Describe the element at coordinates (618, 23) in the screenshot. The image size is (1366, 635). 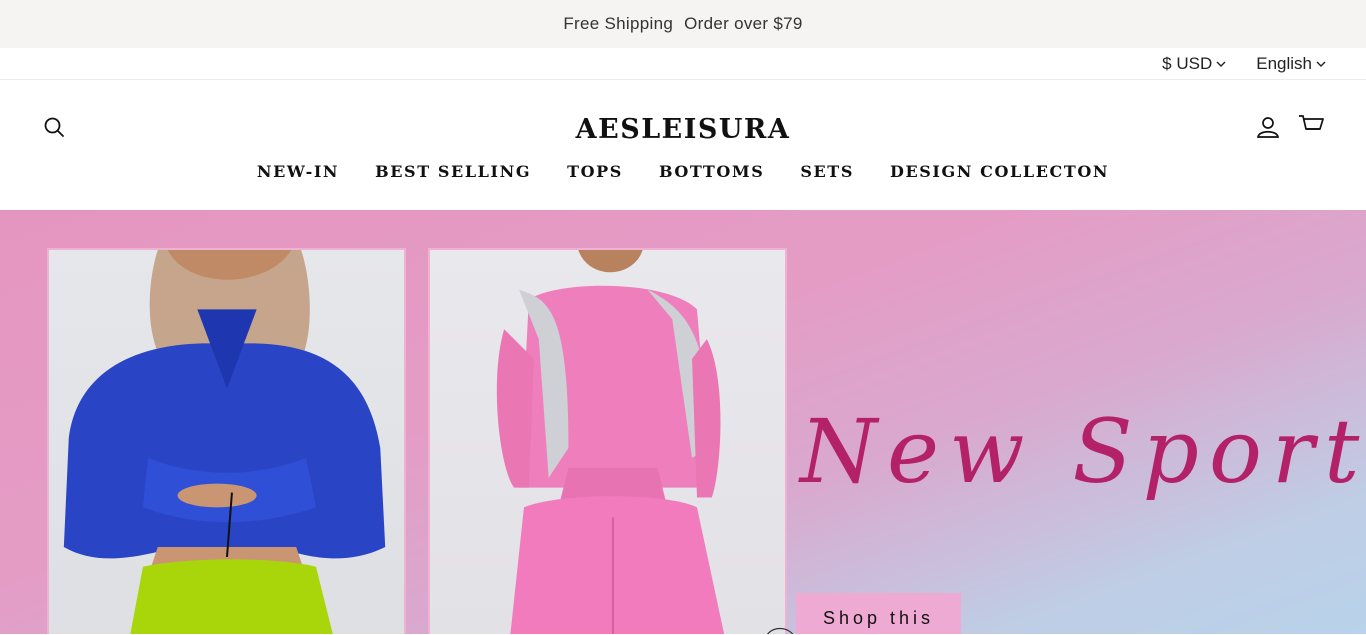
I see `announcement-free-shipping: Free Shipping` at that location.